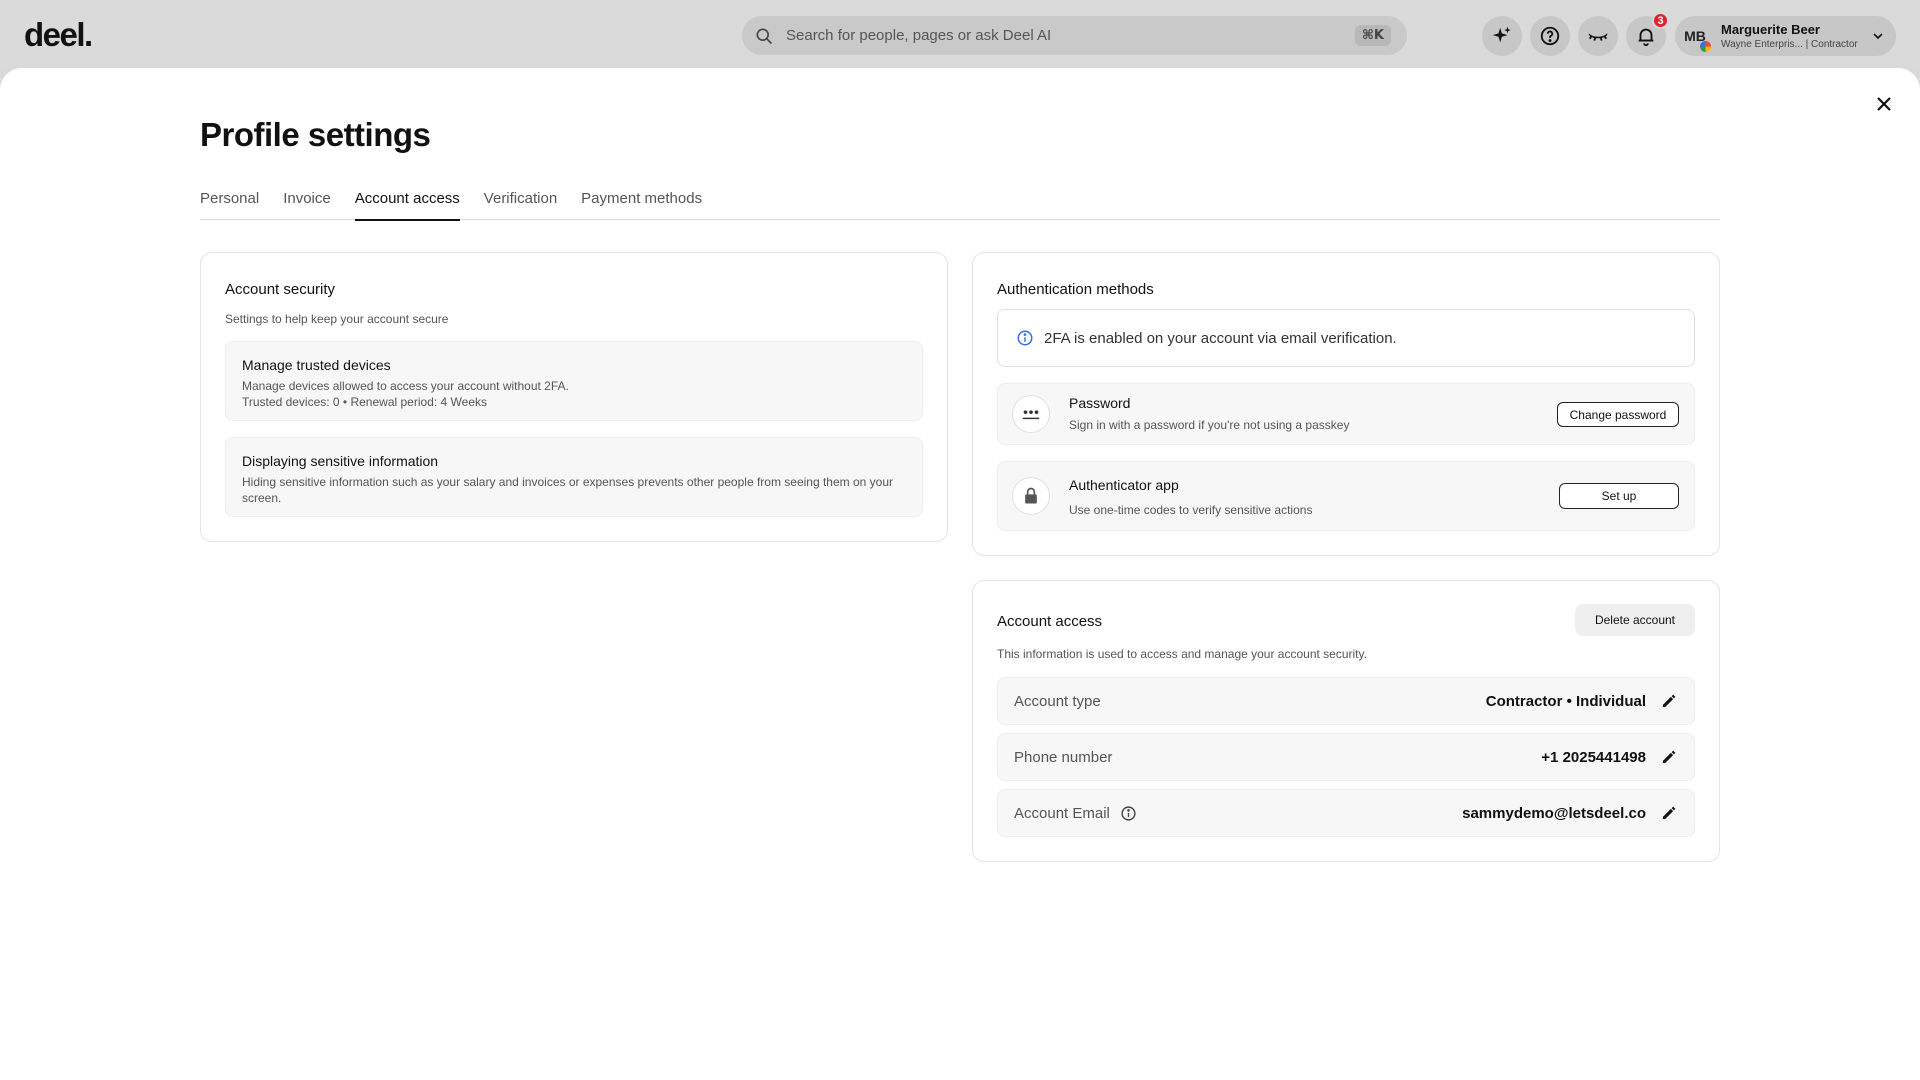  Describe the element at coordinates (1878, 36) in the screenshot. I see `chevron-down-icon` at that location.